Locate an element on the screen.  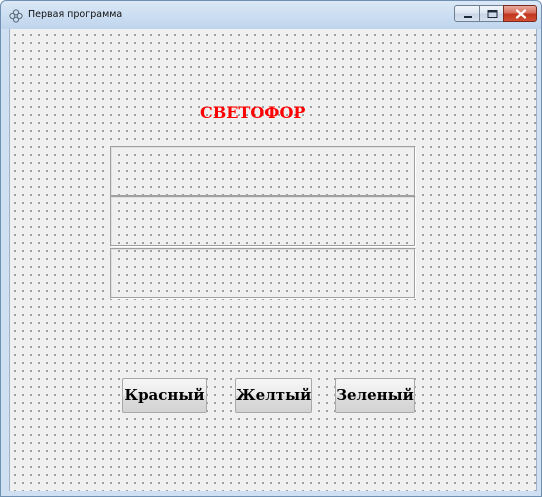
minimize-button is located at coordinates (467, 13).